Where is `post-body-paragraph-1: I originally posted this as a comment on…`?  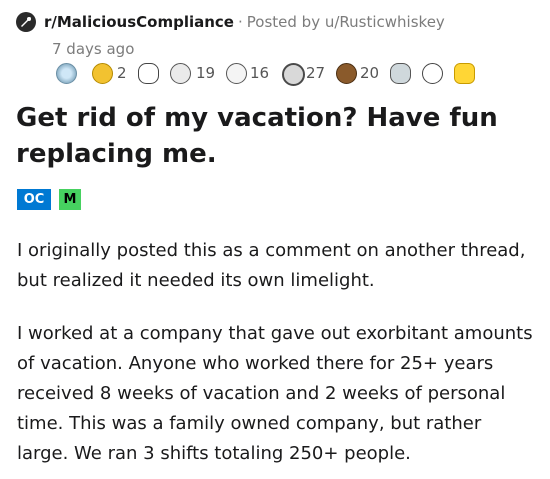
post-body-paragraph-1: I originally posted this as a comment on… is located at coordinates (271, 265).